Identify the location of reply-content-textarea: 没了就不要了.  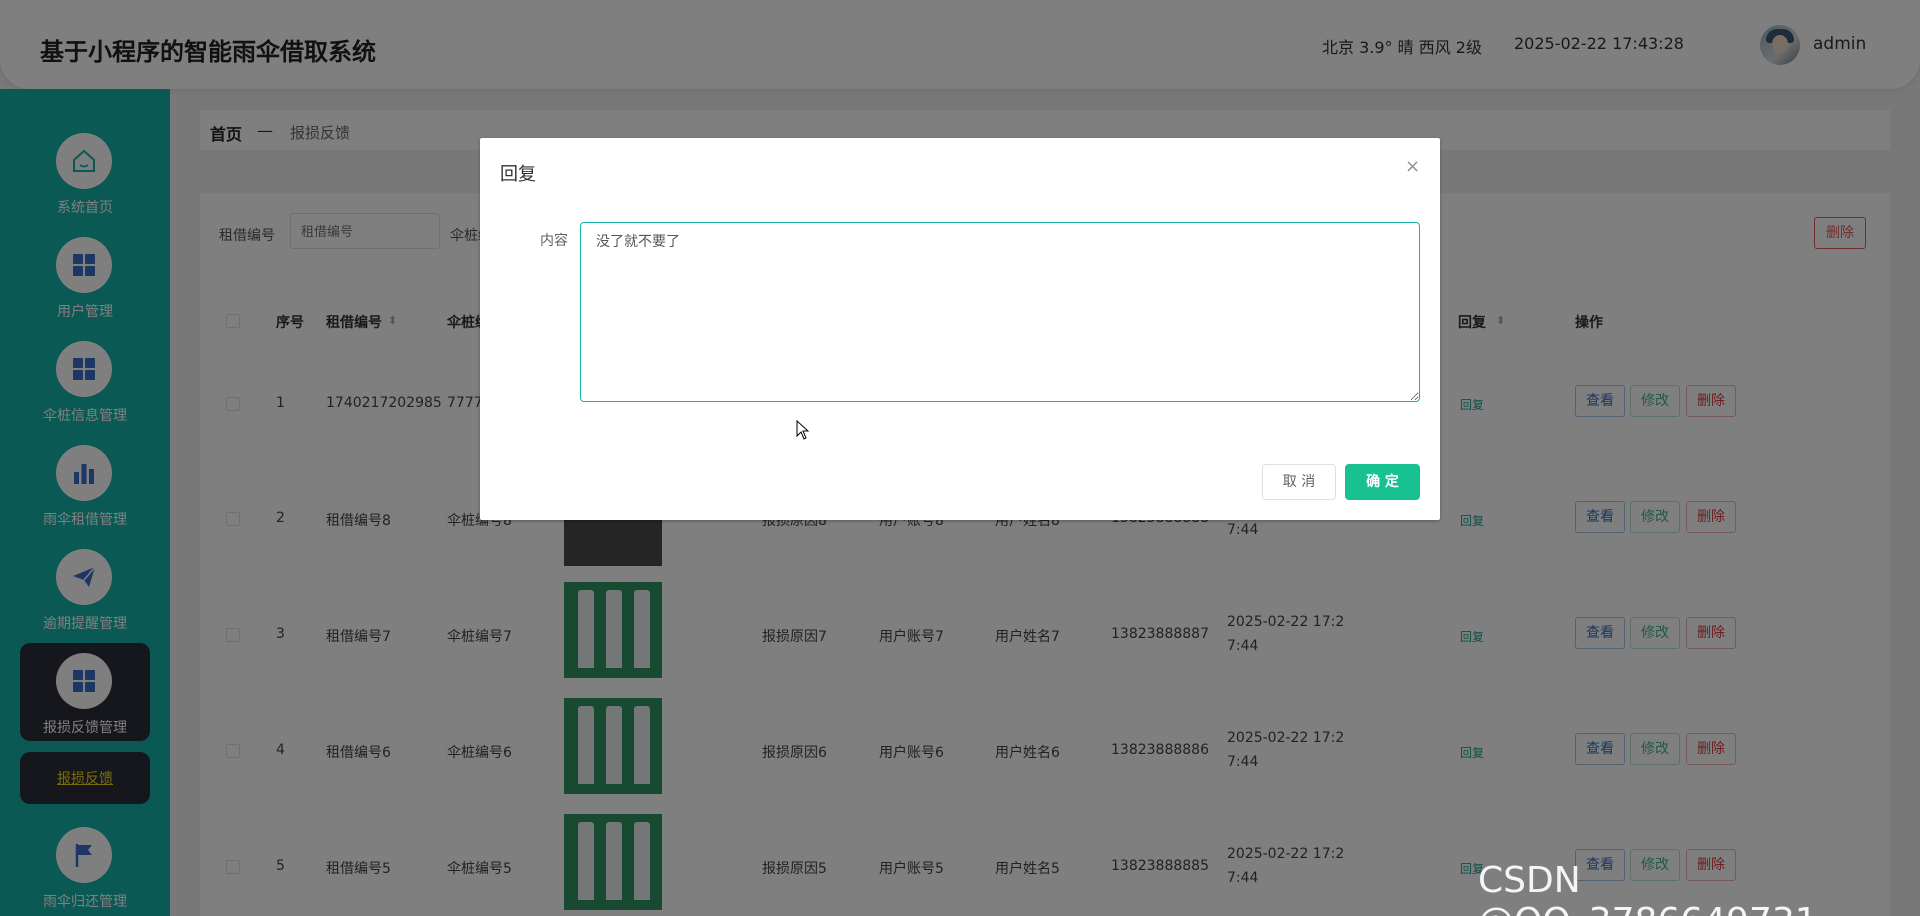
(1000, 312).